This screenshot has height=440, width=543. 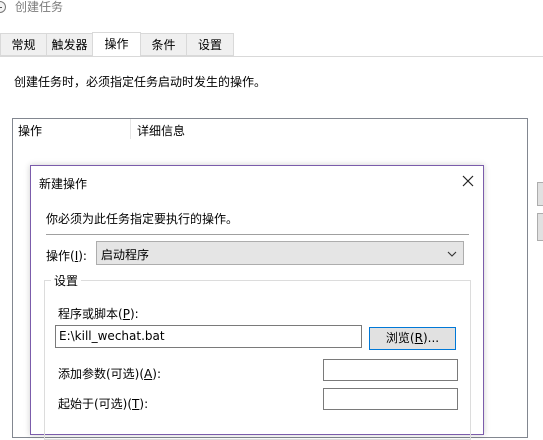 I want to click on window-title-bar: 创建任务, so click(x=271, y=9).